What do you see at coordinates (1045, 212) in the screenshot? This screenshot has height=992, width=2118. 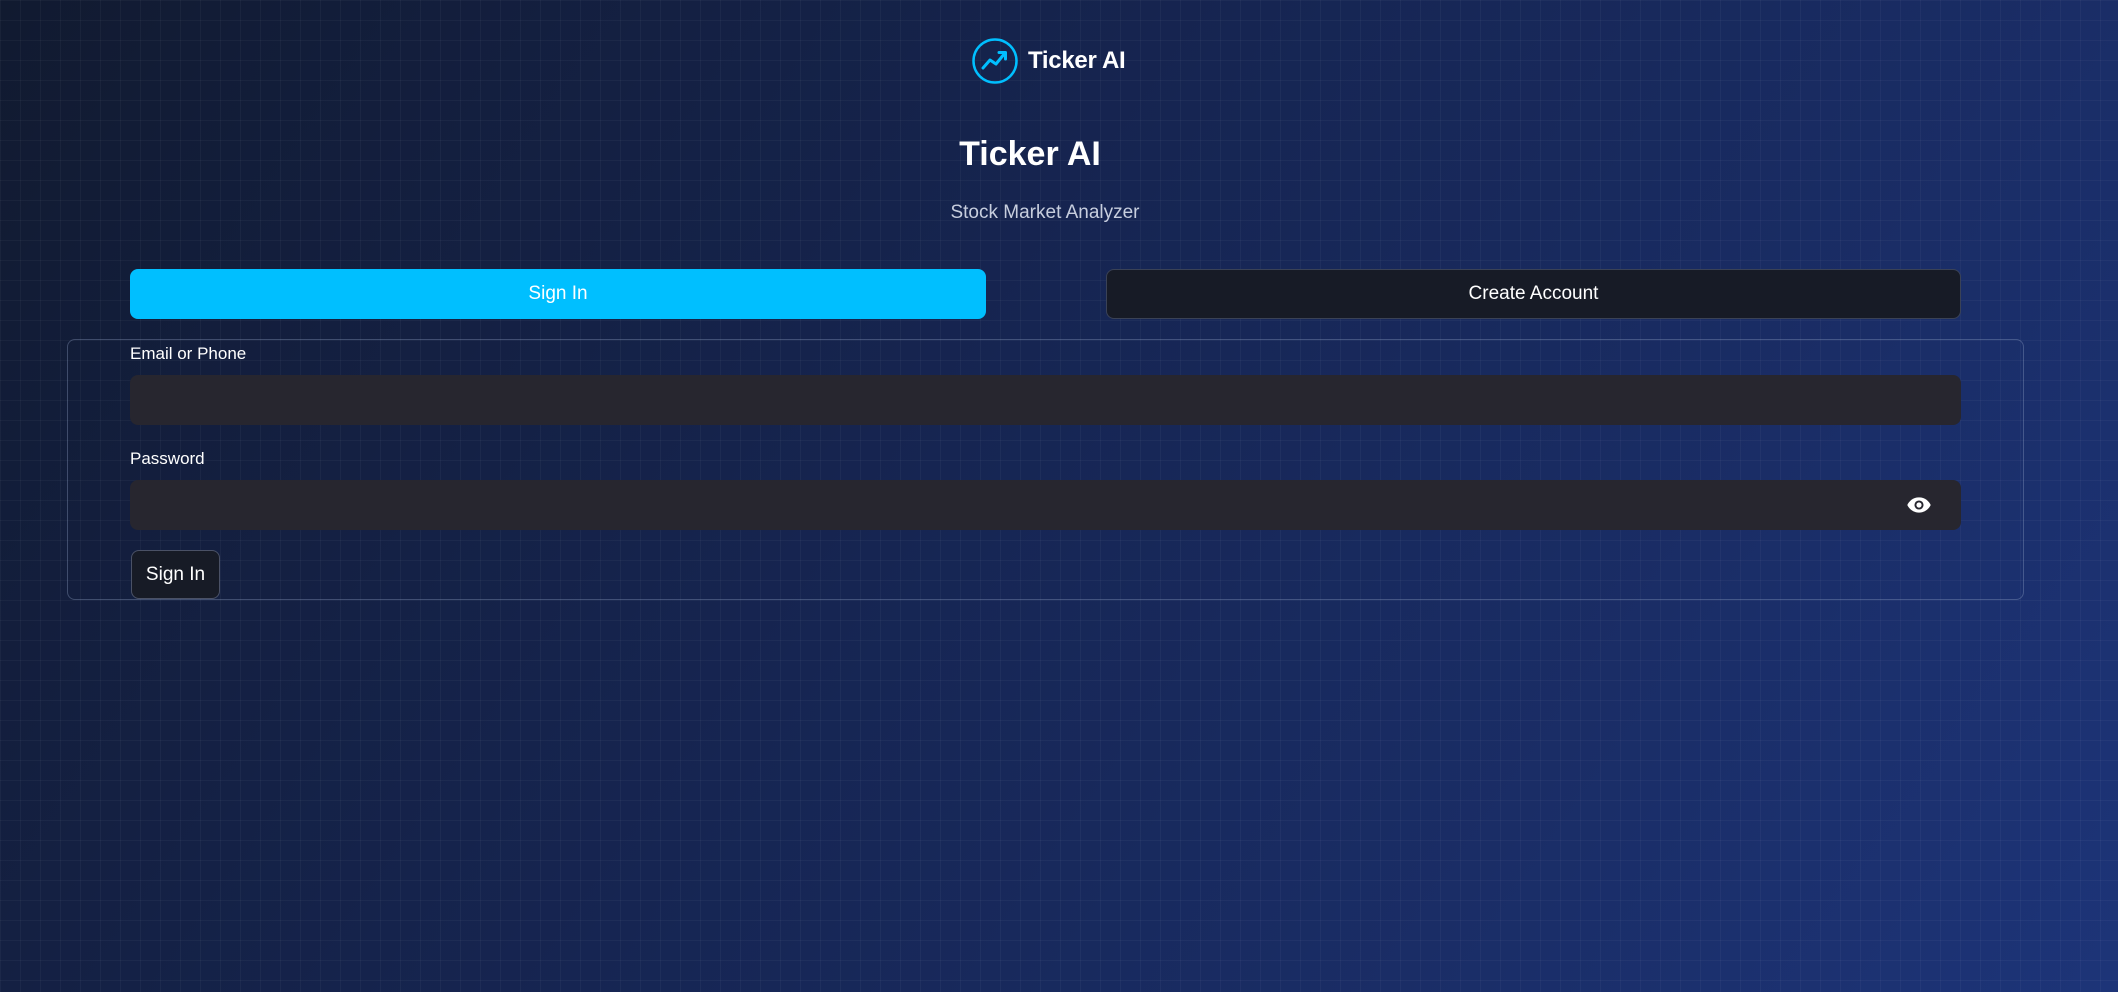 I see `page-subtitle: Stock Market Analyzer` at bounding box center [1045, 212].